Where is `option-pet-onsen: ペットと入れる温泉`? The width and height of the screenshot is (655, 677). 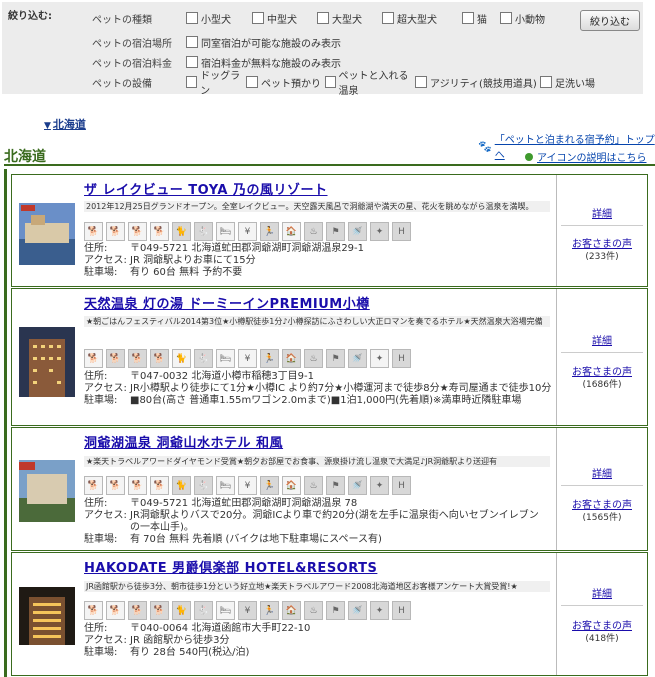 option-pet-onsen: ペットと入れる温泉 is located at coordinates (370, 82).